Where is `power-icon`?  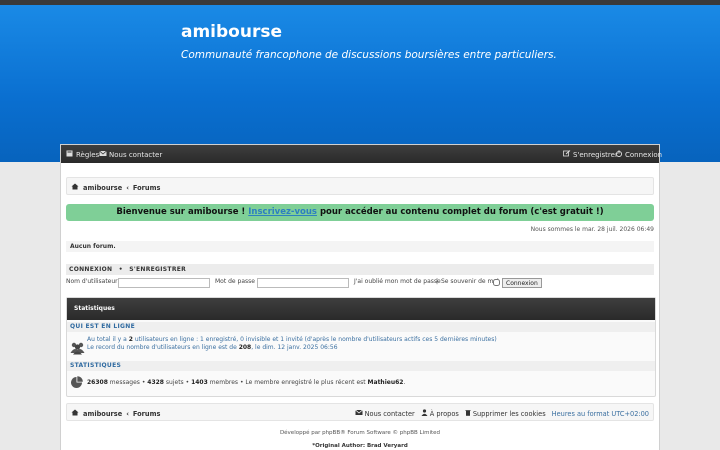 power-icon is located at coordinates (619, 154).